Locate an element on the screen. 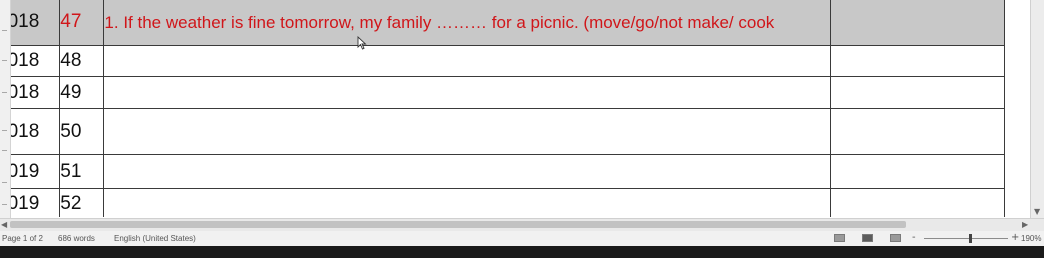 The width and height of the screenshot is (1044, 258). zoom-slider-thumb is located at coordinates (971, 238).